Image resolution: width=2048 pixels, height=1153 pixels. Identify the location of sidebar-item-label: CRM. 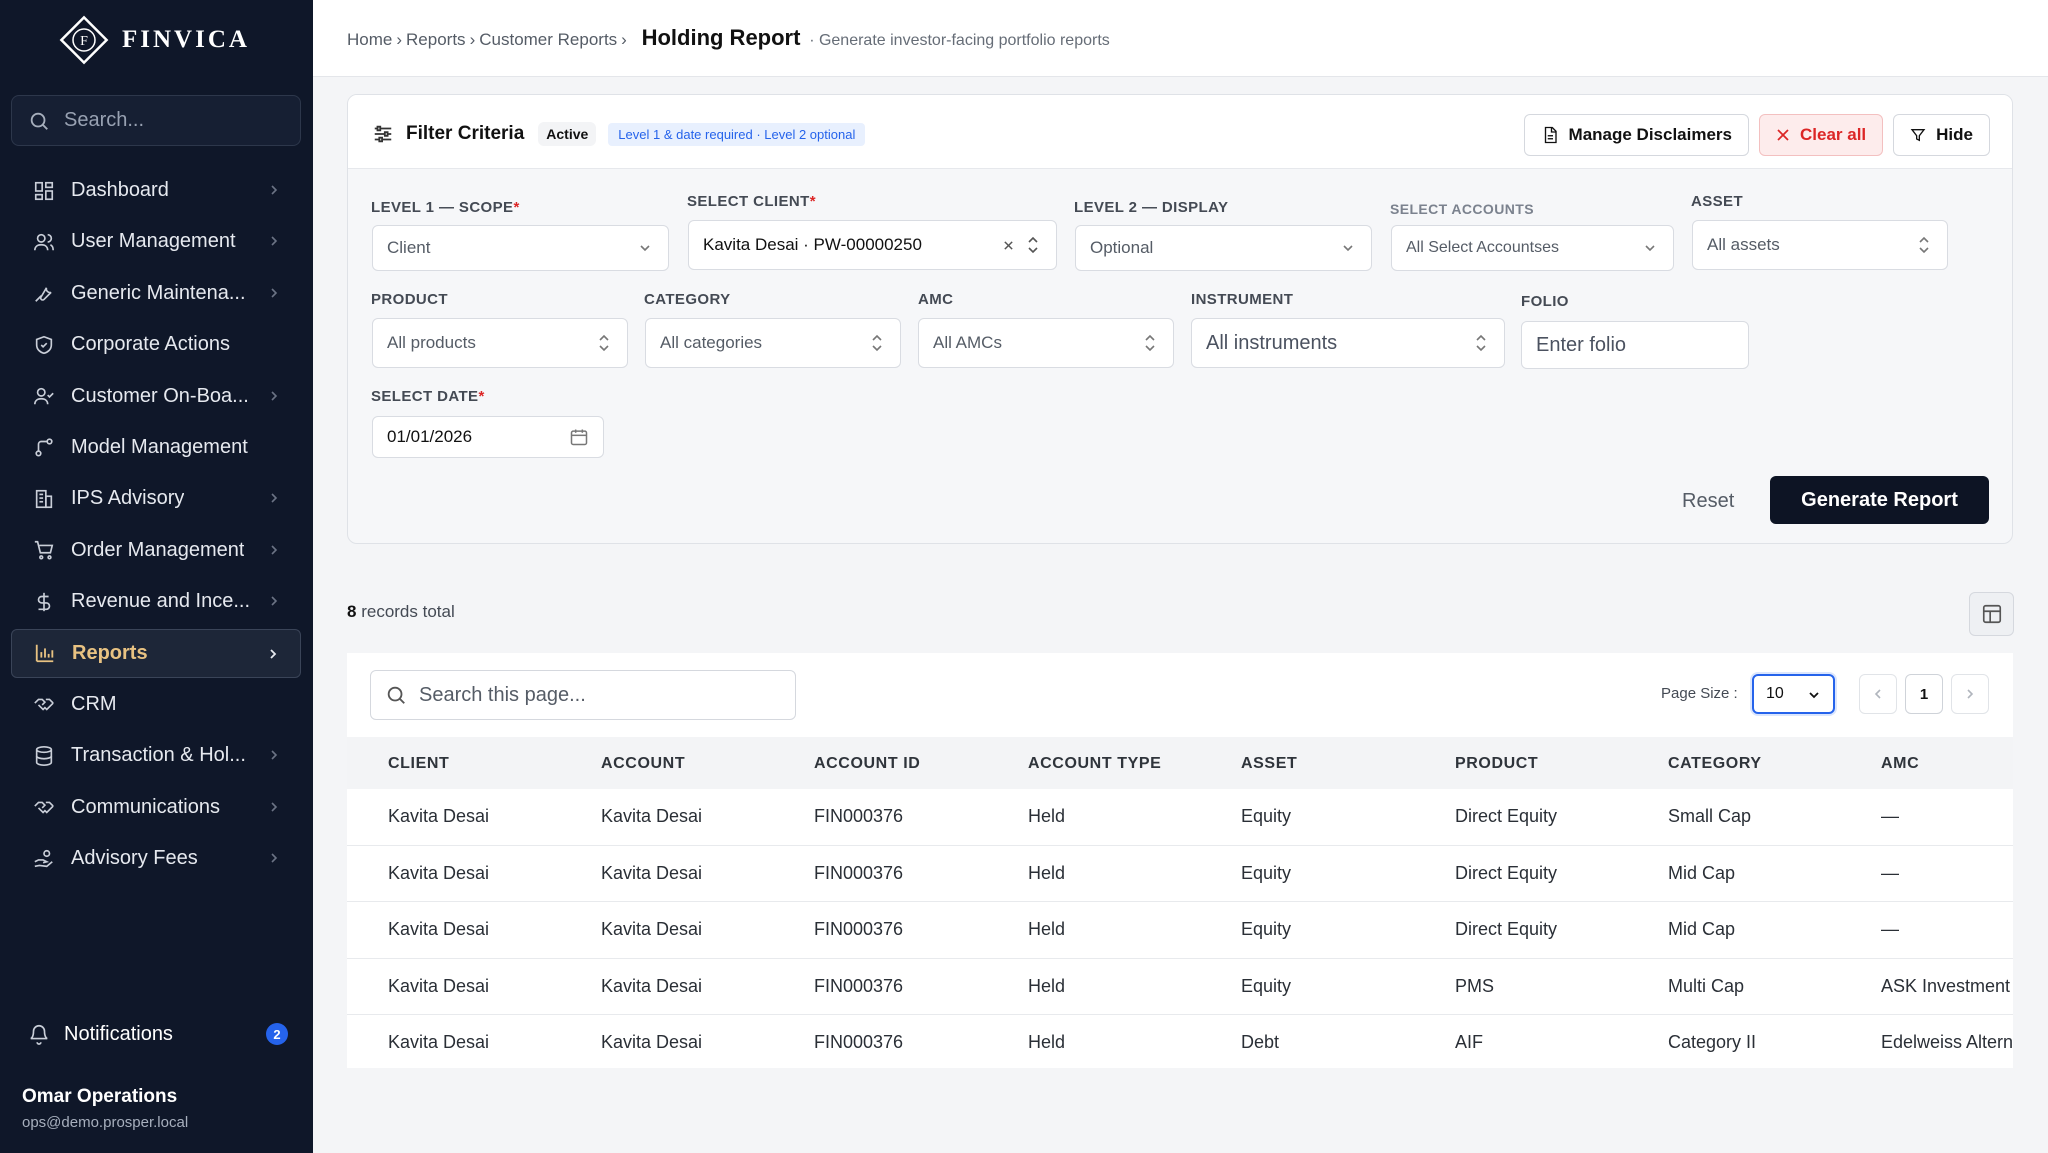
(94, 703).